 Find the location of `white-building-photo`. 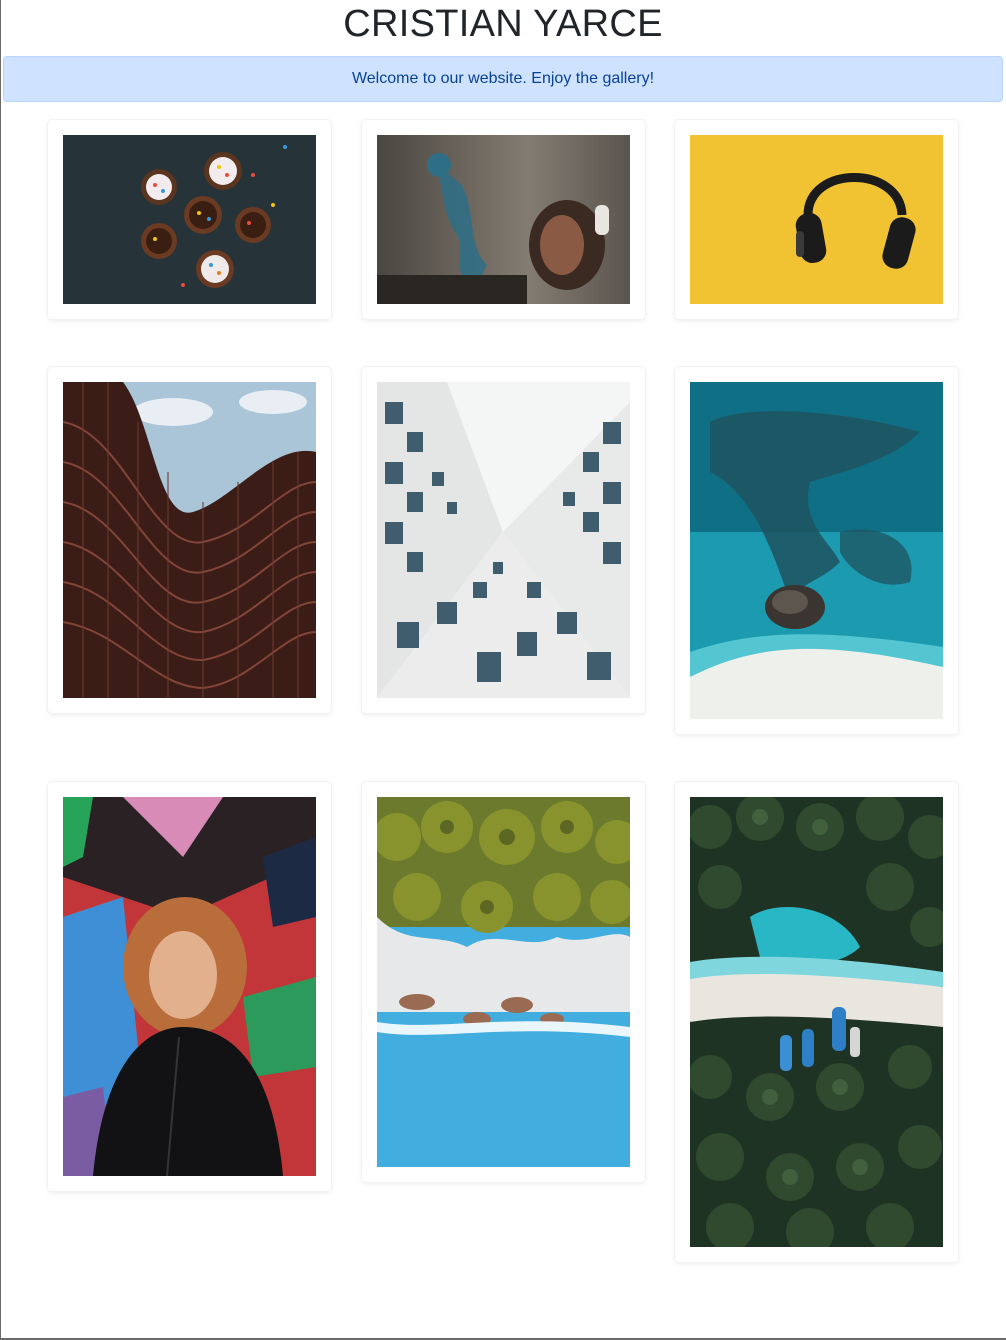

white-building-photo is located at coordinates (503, 540).